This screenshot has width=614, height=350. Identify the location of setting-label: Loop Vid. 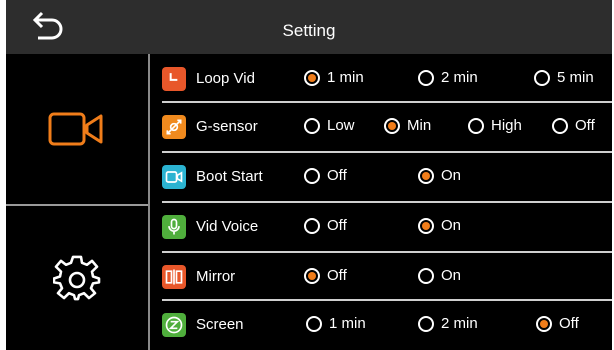
(225, 78).